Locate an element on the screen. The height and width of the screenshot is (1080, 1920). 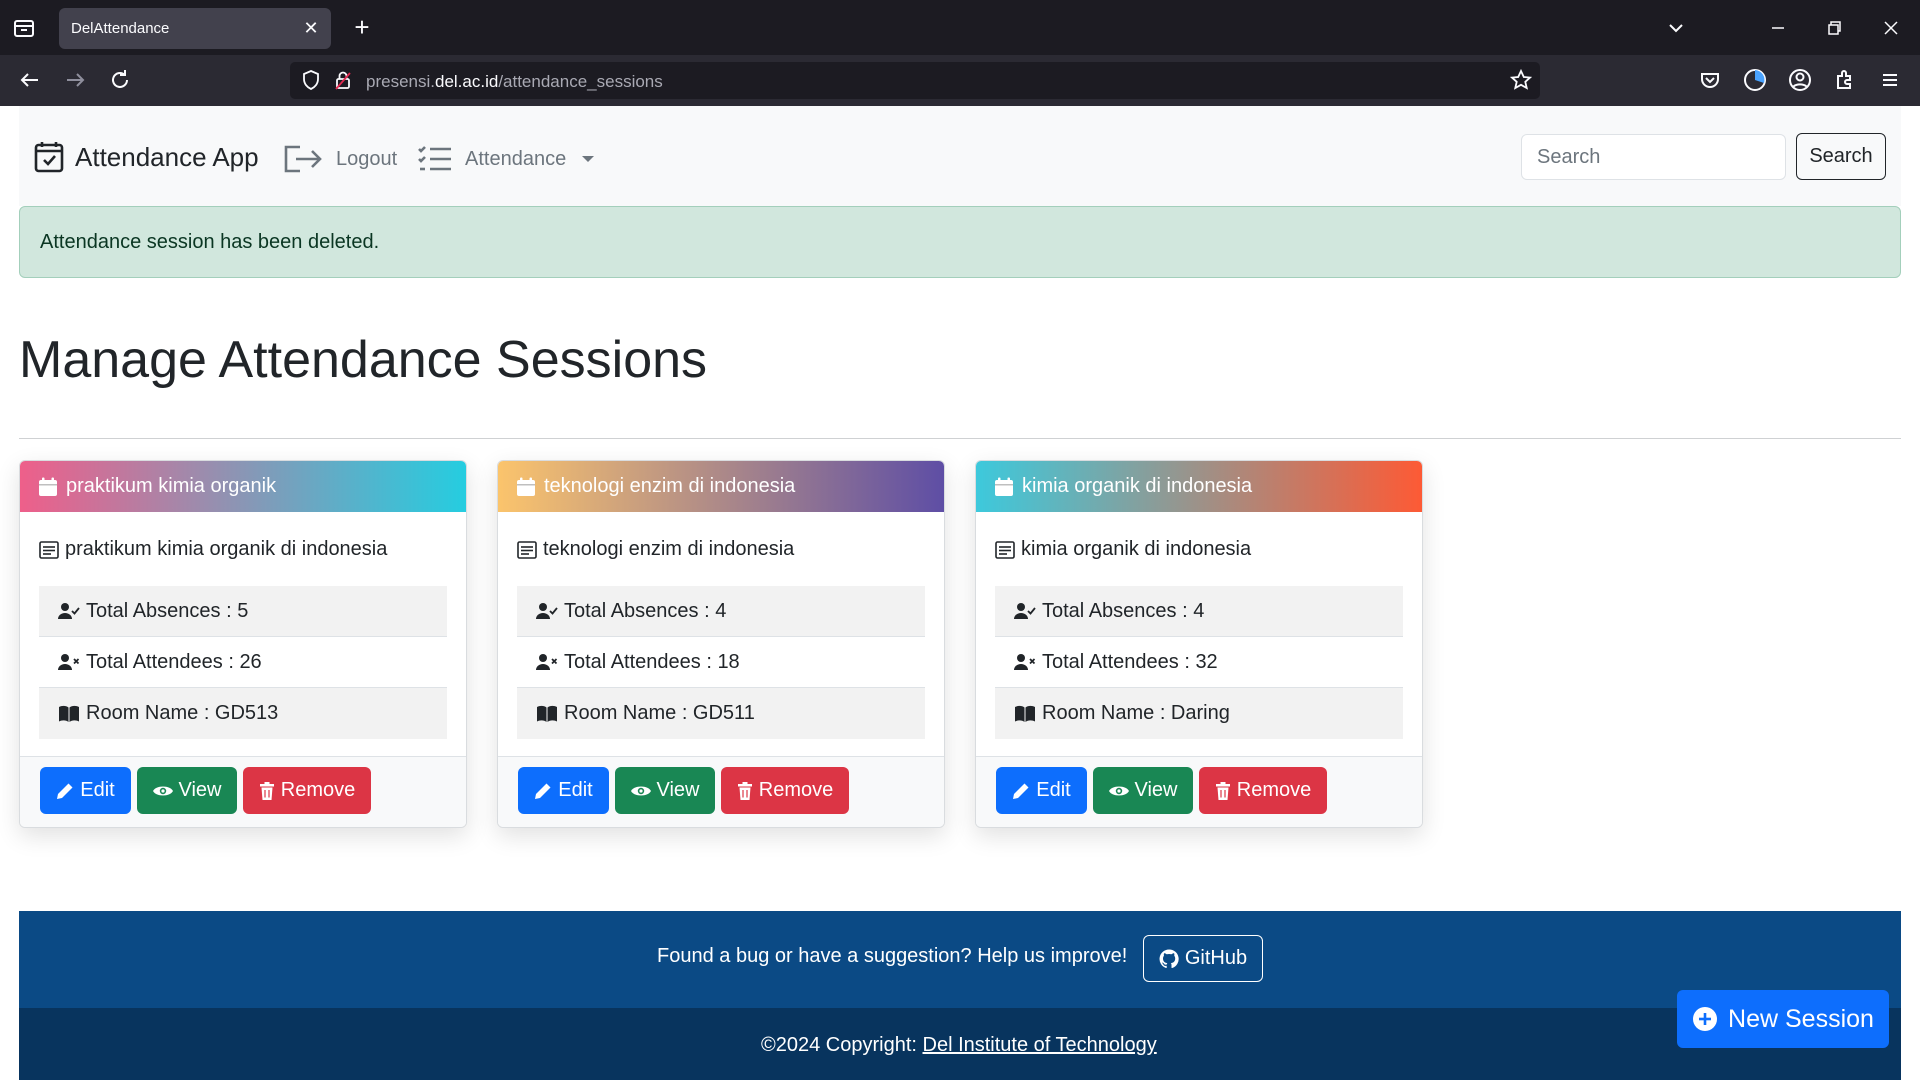
new-session-label: New Session is located at coordinates (1801, 1018).